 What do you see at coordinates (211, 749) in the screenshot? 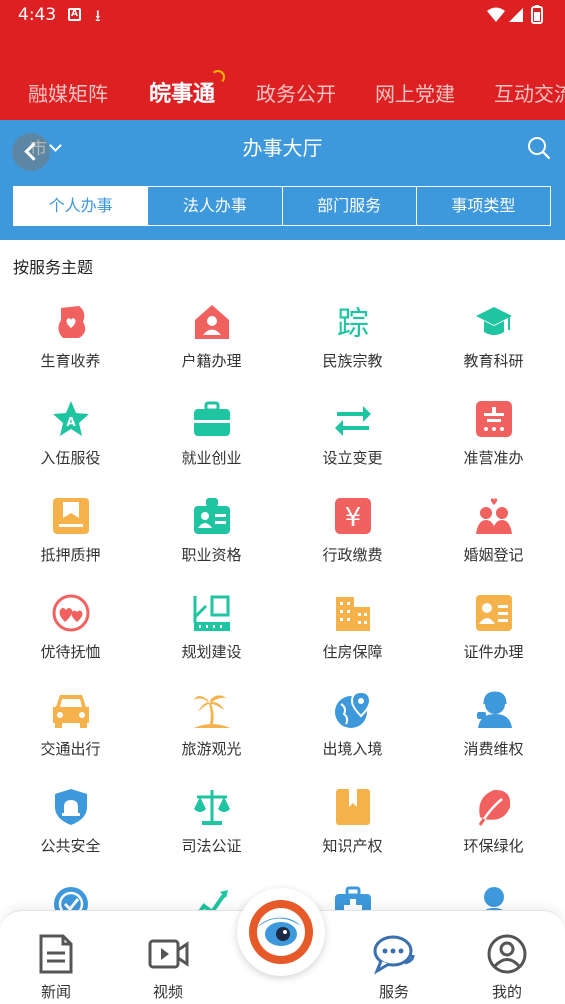
I see `topic-label: 旅游观光` at bounding box center [211, 749].